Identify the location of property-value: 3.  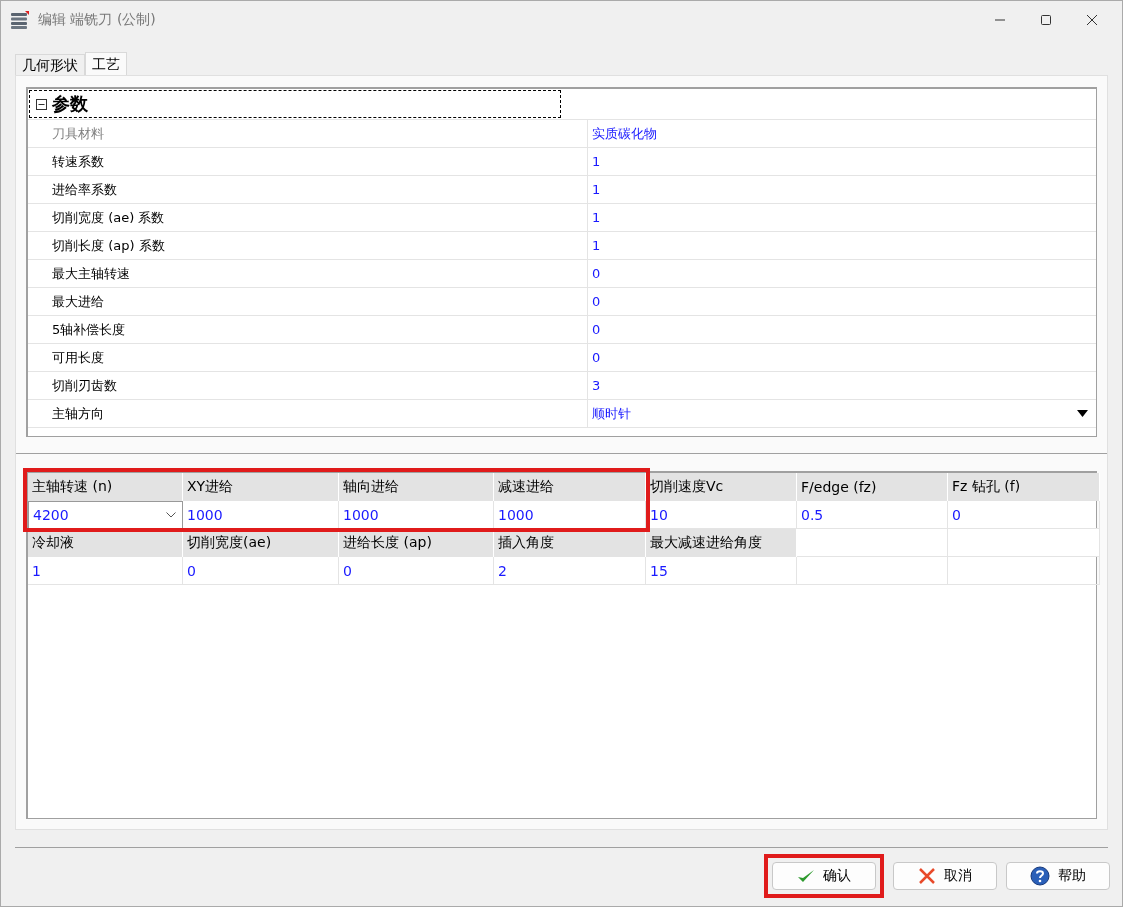
(596, 385).